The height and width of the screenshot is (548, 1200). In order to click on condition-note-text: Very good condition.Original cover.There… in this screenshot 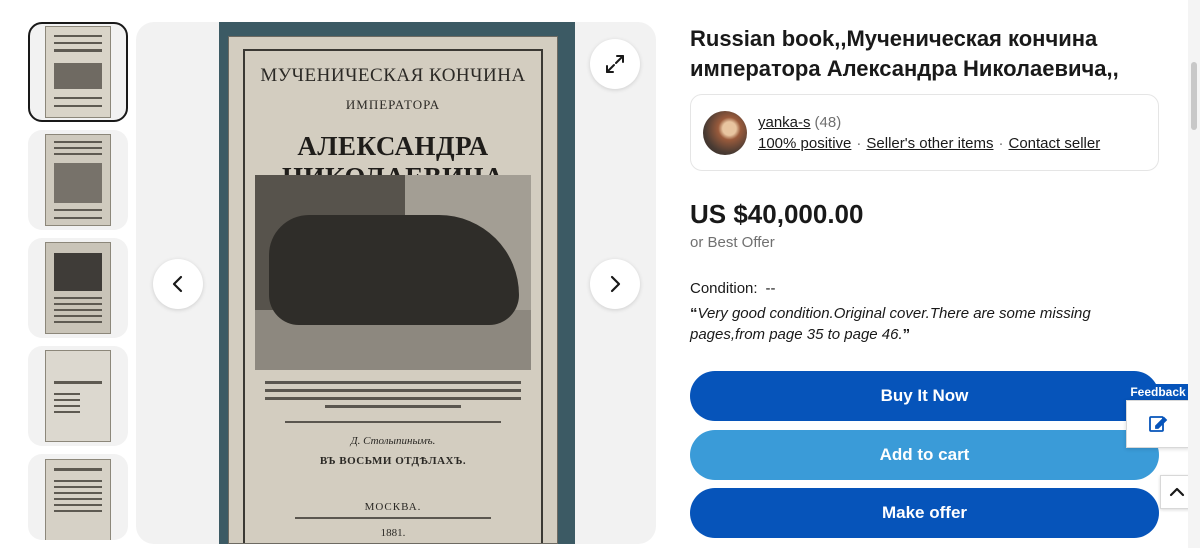, I will do `click(890, 324)`.